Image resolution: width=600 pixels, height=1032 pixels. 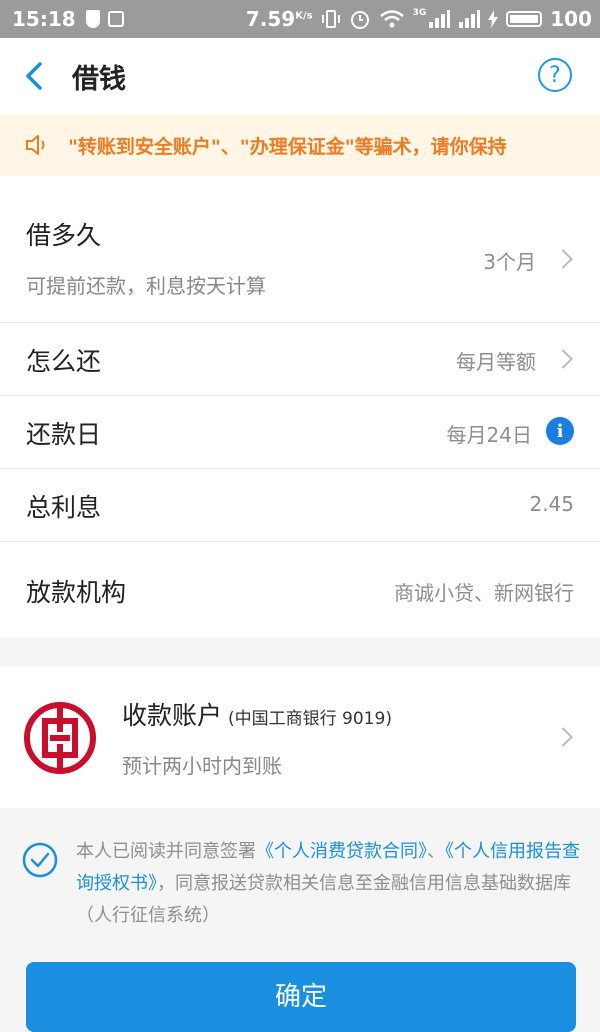 I want to click on status-bar: 15:18 7.59K/s 3G 100, so click(x=300, y=19).